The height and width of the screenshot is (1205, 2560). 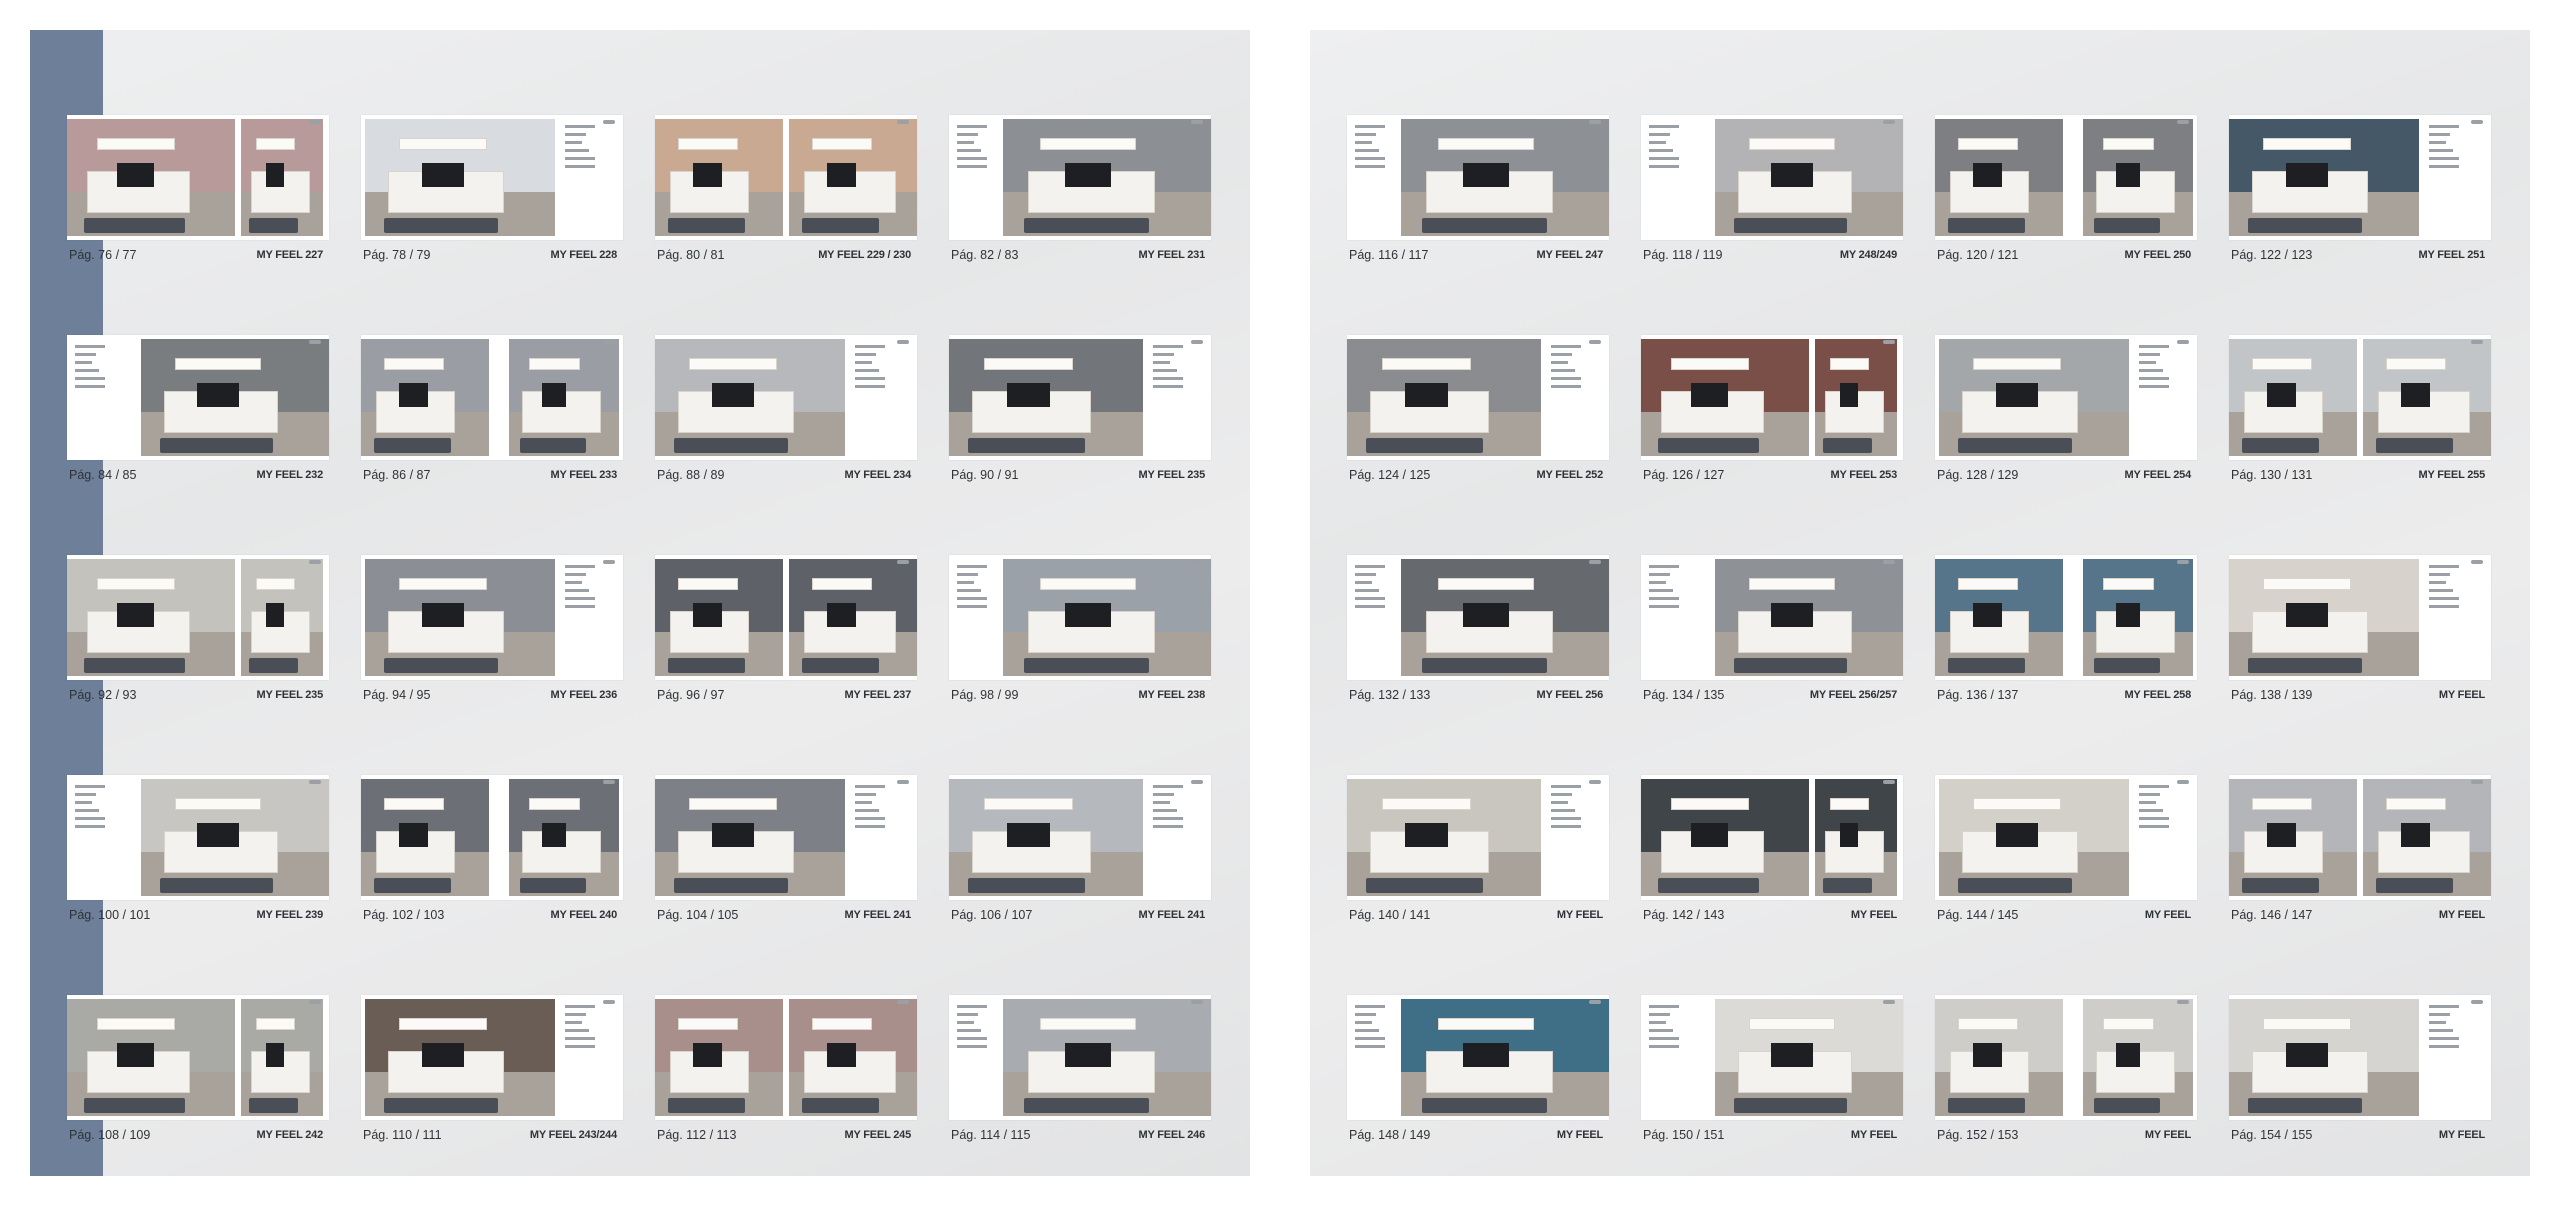 What do you see at coordinates (2360, 255) in the screenshot?
I see `thumbnail-caption: Pág. 122 / 123 MY FEEL 251` at bounding box center [2360, 255].